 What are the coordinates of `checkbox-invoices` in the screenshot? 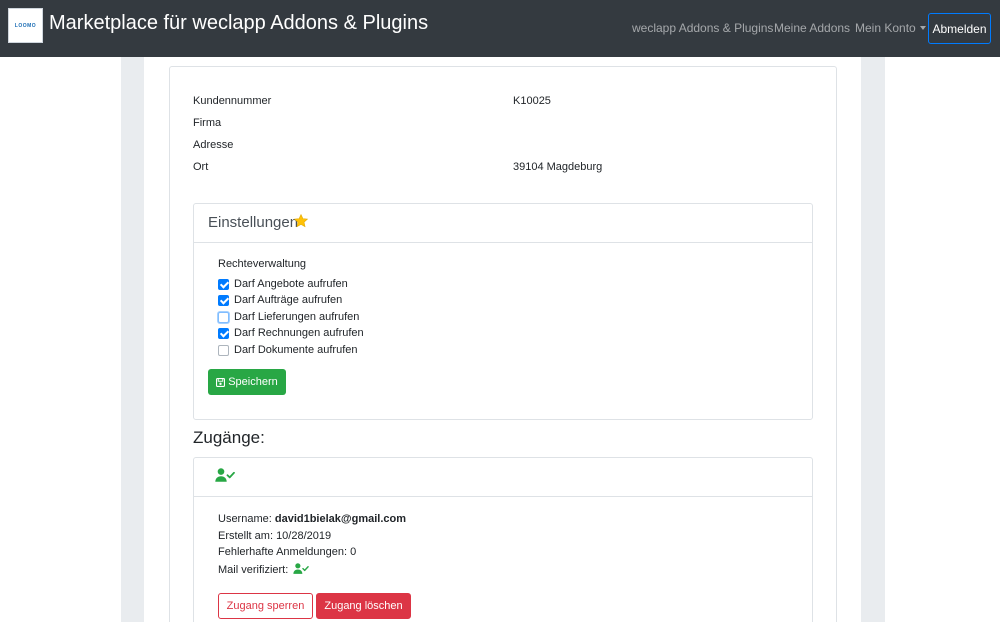 It's located at (223, 333).